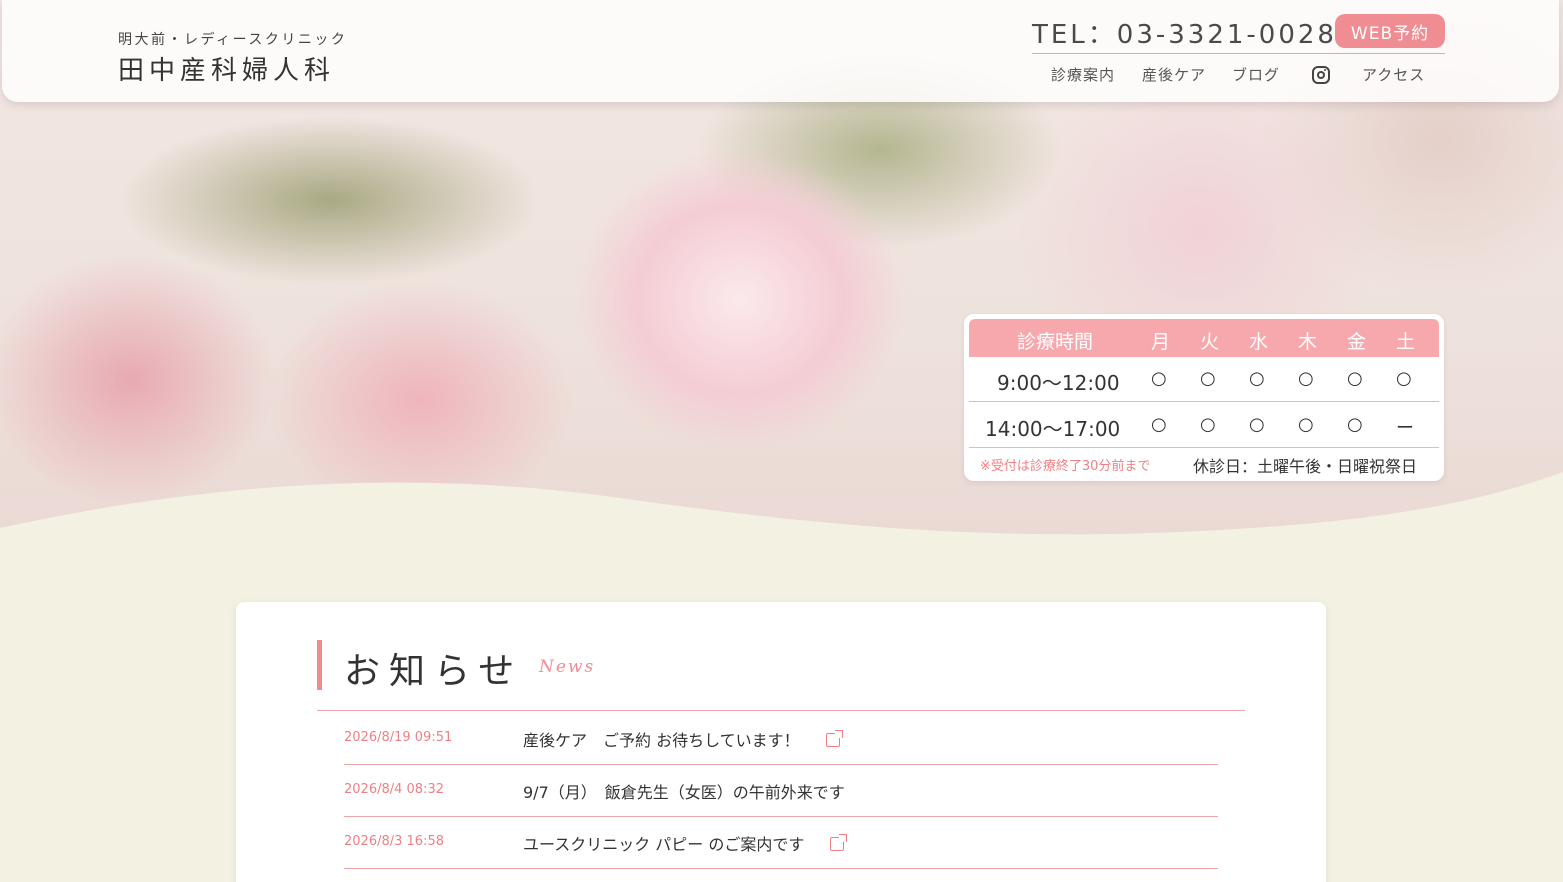 Image resolution: width=1563 pixels, height=882 pixels. Describe the element at coordinates (233, 40) in the screenshot. I see `logo-subtitle: 明大前・レディースクリニック` at that location.